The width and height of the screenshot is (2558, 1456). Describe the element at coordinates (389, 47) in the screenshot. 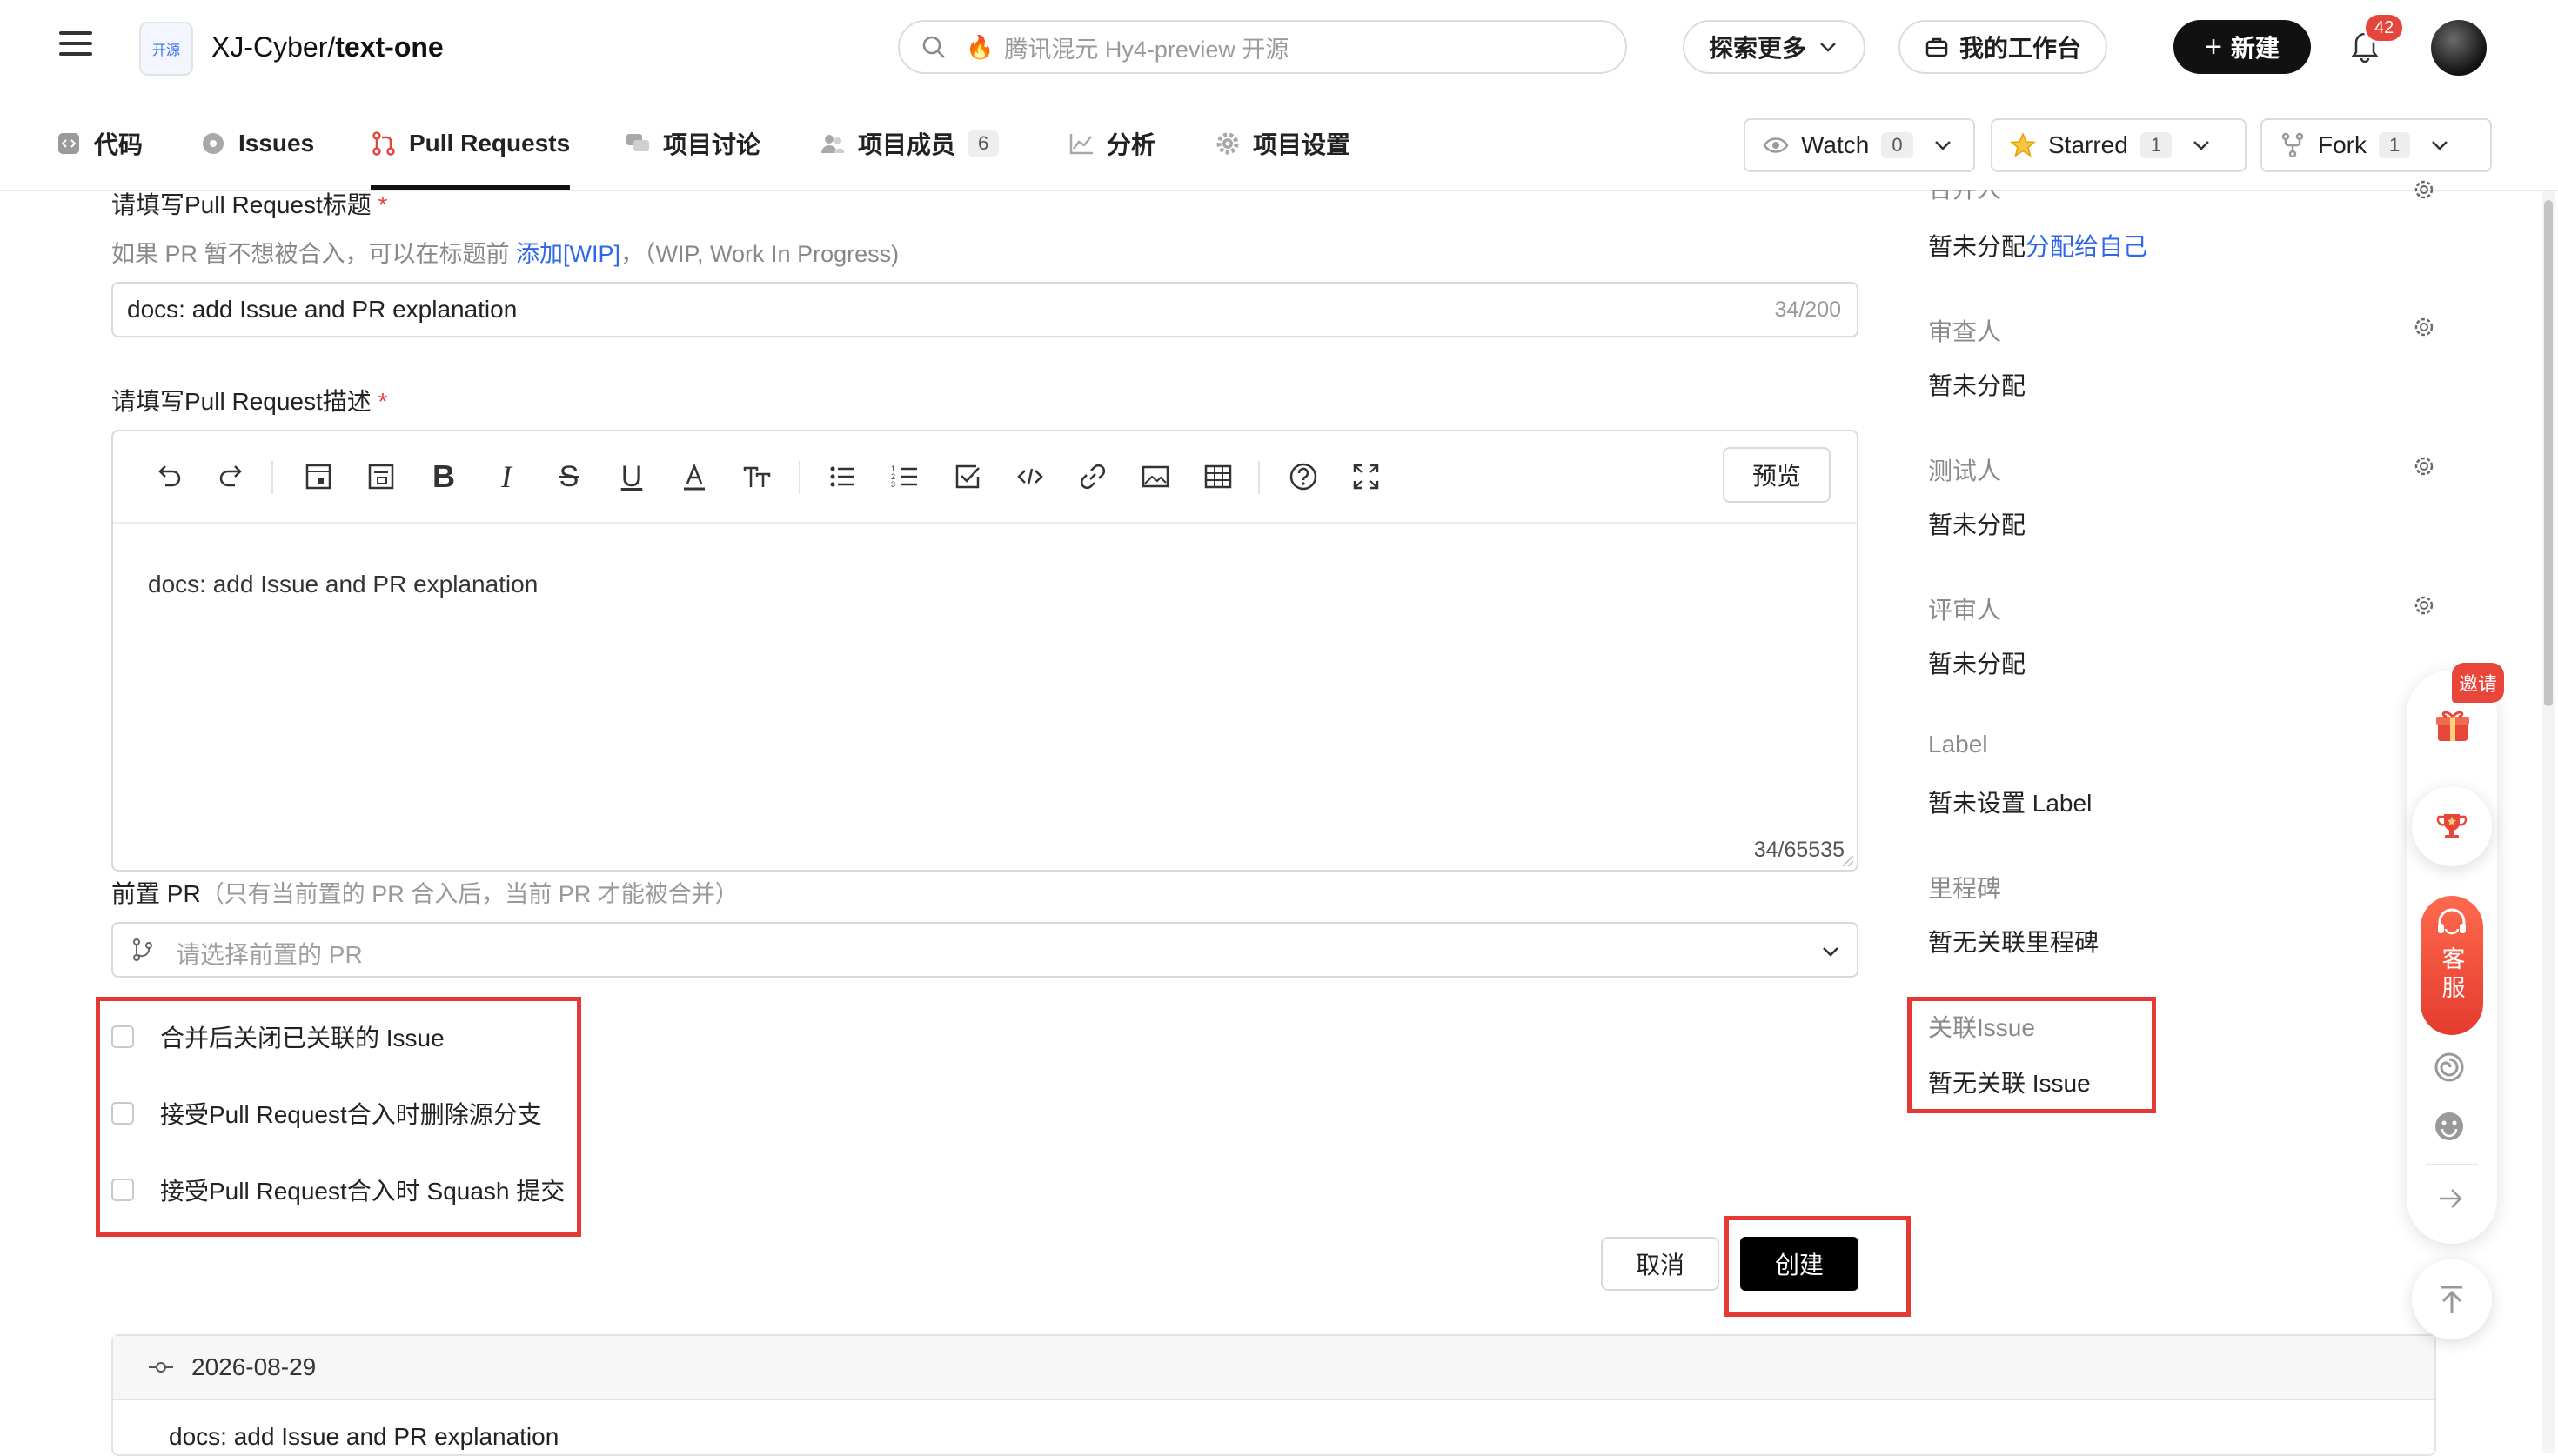

I see `repo-name: text-one` at that location.